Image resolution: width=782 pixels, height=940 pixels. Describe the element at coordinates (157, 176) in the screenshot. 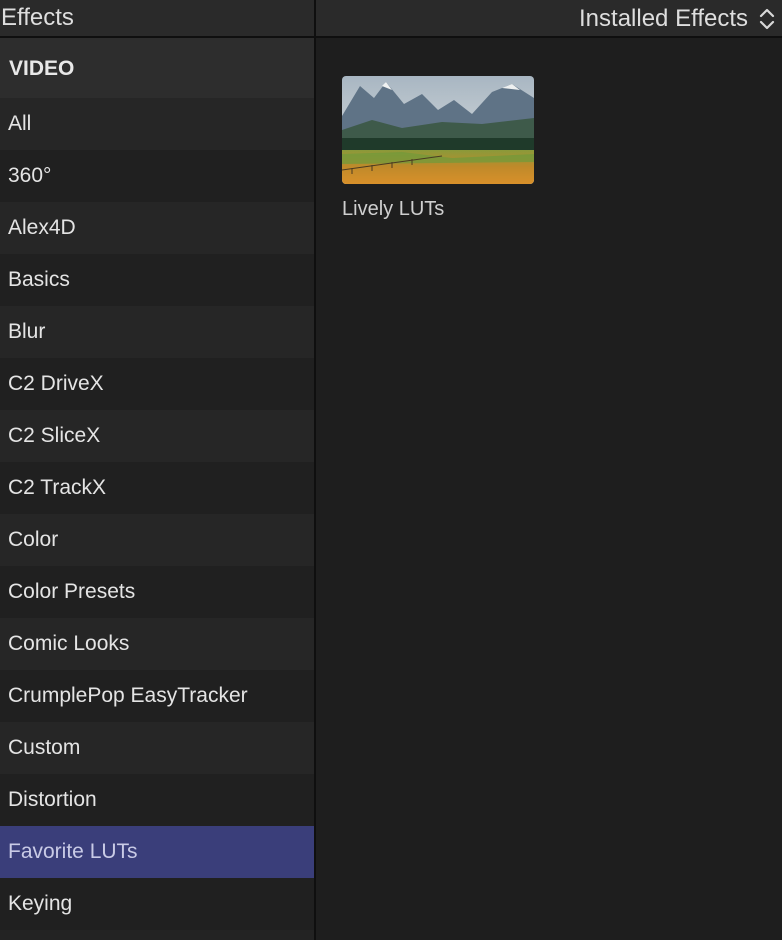

I see `sidebar-item-360: 360°` at that location.